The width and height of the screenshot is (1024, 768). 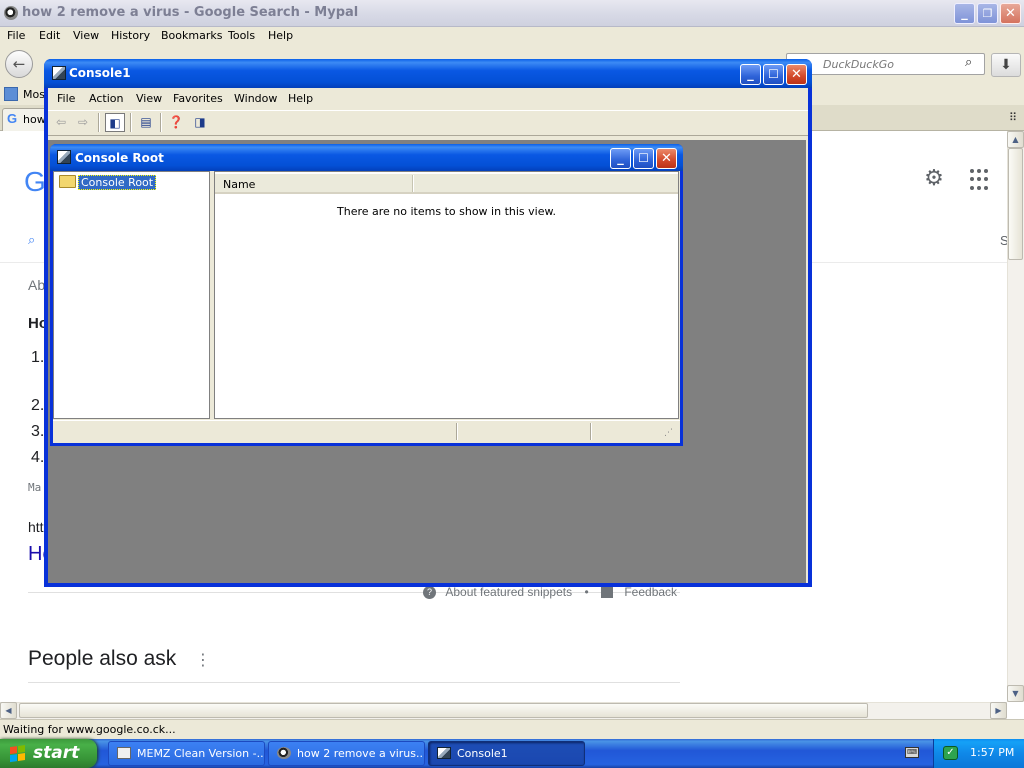 I want to click on show-hide-action-pane-icon: ◨, so click(x=200, y=122).